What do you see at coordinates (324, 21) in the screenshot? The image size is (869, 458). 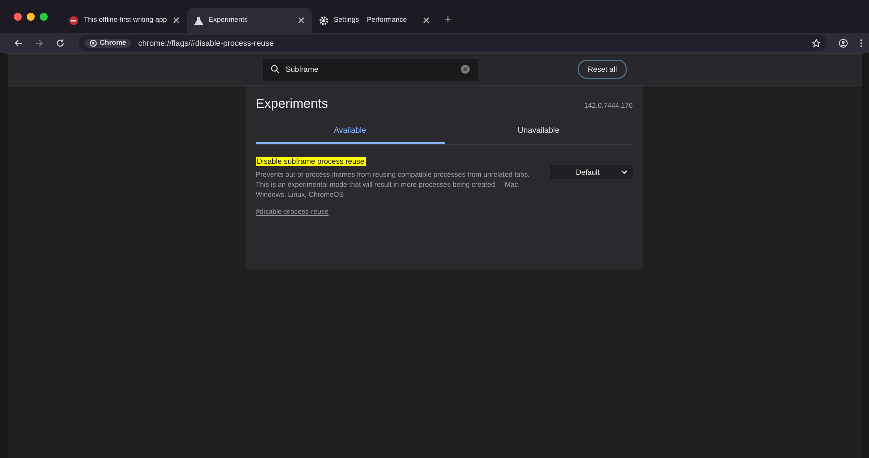 I see `gear-icon` at bounding box center [324, 21].